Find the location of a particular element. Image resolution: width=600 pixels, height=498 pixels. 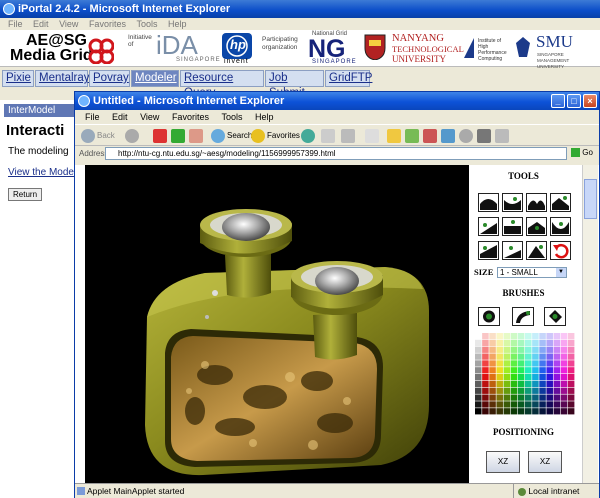

outer-menu-tools: Tools is located at coordinates (146, 24).